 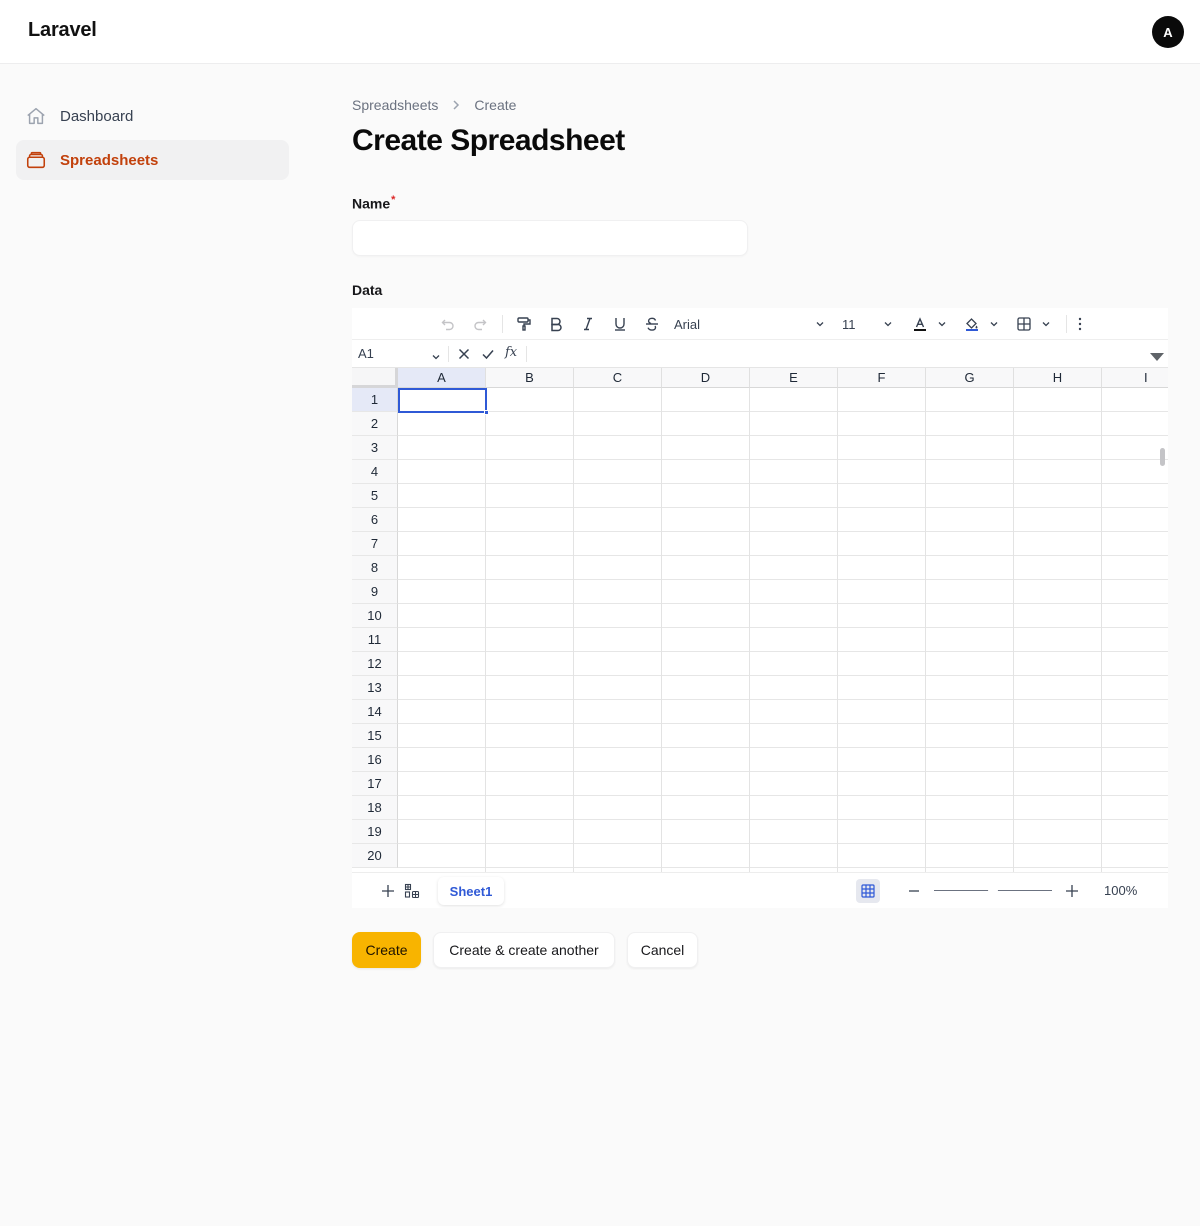 I want to click on row-header: 14, so click(x=375, y=712).